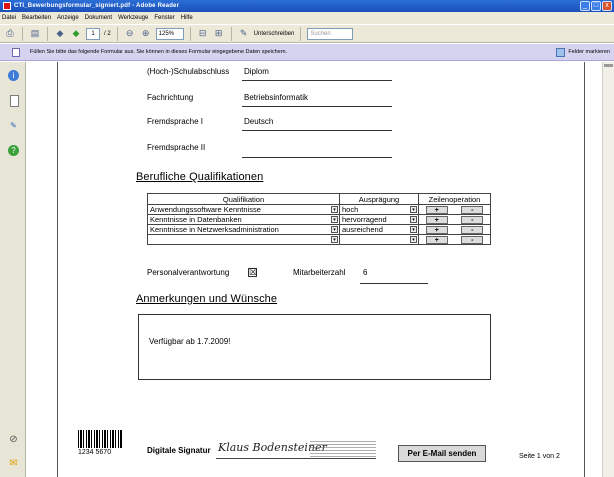 This screenshot has width=614, height=477. Describe the element at coordinates (296, 458) in the screenshot. I see `signature-underline` at that location.